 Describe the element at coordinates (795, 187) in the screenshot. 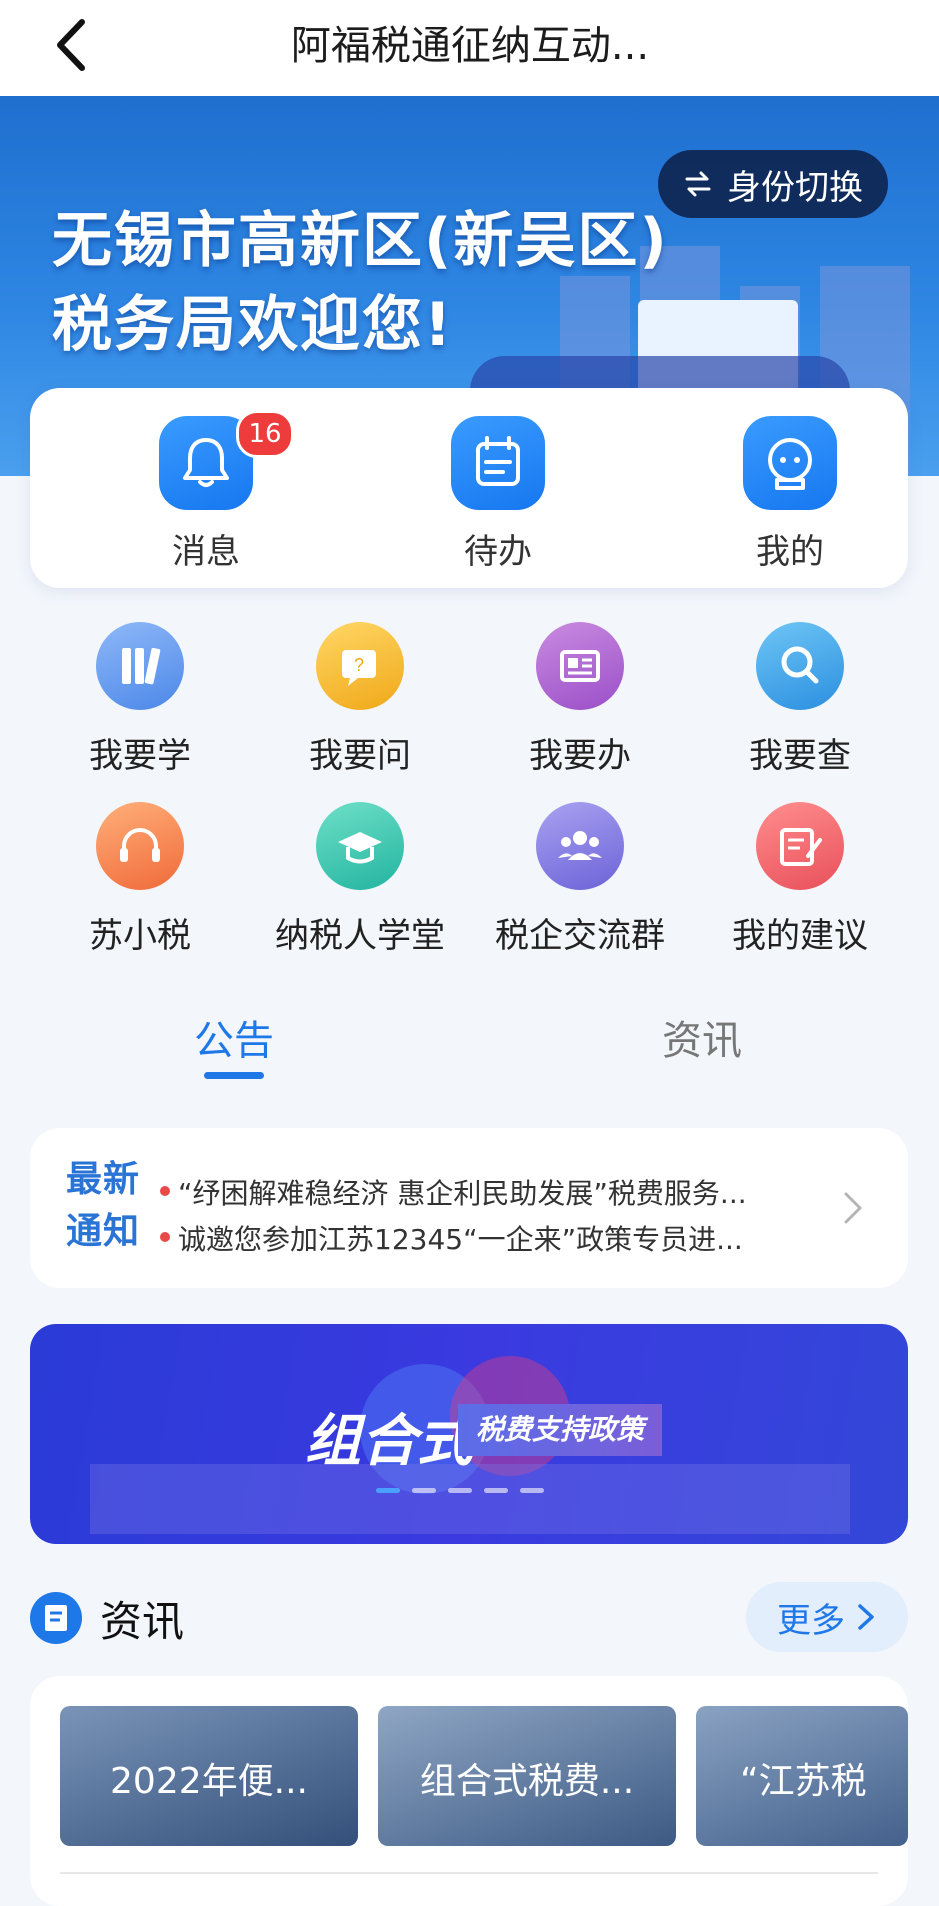

I see `switch-identity-label: 身份切换` at that location.